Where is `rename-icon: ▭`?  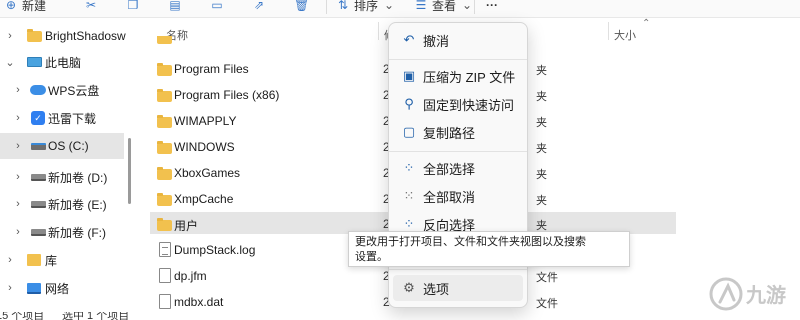
rename-icon: ▭ is located at coordinates (217, 6).